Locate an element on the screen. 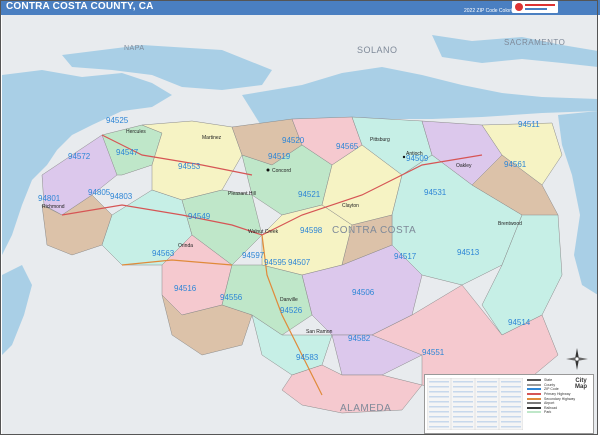 This screenshot has width=600, height=437. zip-label: 94511 is located at coordinates (529, 124).